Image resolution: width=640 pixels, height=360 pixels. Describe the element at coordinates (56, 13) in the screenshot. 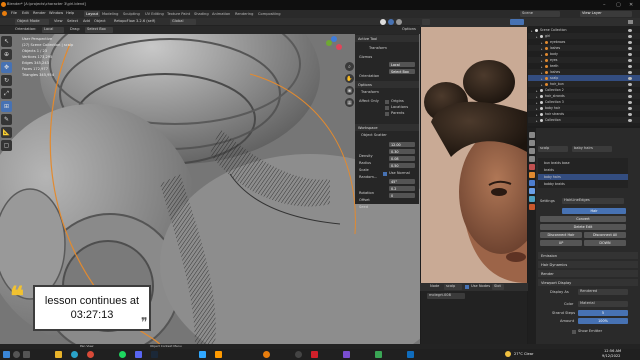

I see `menu-window: Window` at that location.